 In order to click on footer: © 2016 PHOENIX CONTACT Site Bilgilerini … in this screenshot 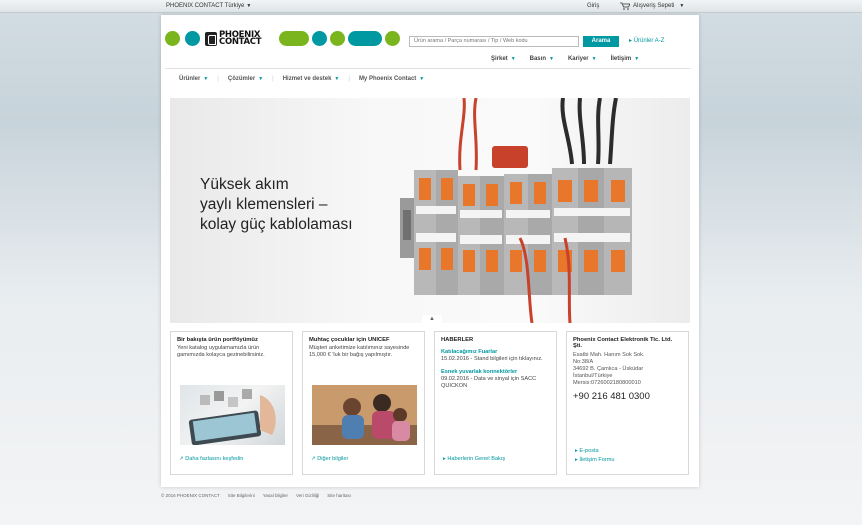, I will do `click(256, 495)`.